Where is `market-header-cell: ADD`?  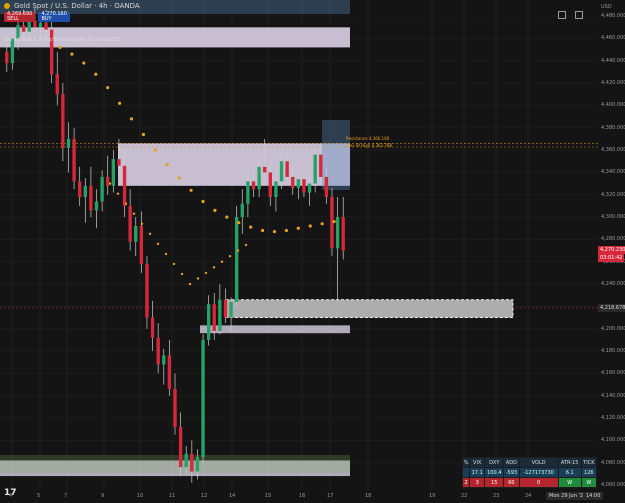 market-header-cell: ADD is located at coordinates (511, 462).